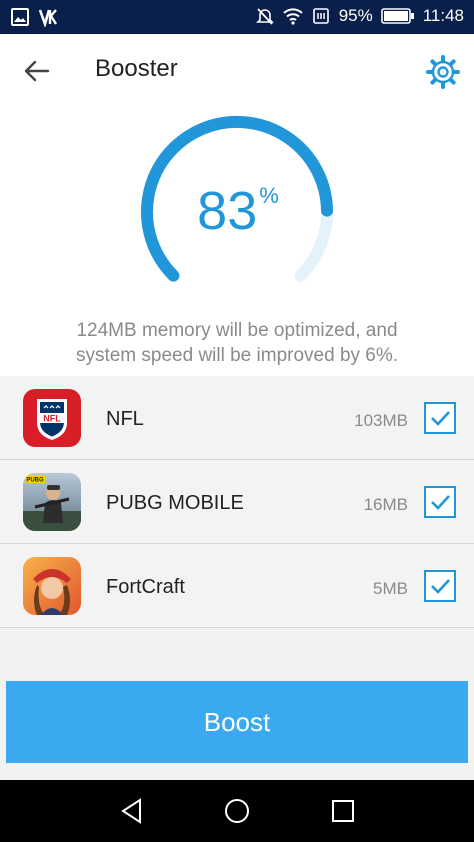 This screenshot has width=474, height=842. What do you see at coordinates (52, 502) in the screenshot?
I see `pubg-icon: PUBG` at bounding box center [52, 502].